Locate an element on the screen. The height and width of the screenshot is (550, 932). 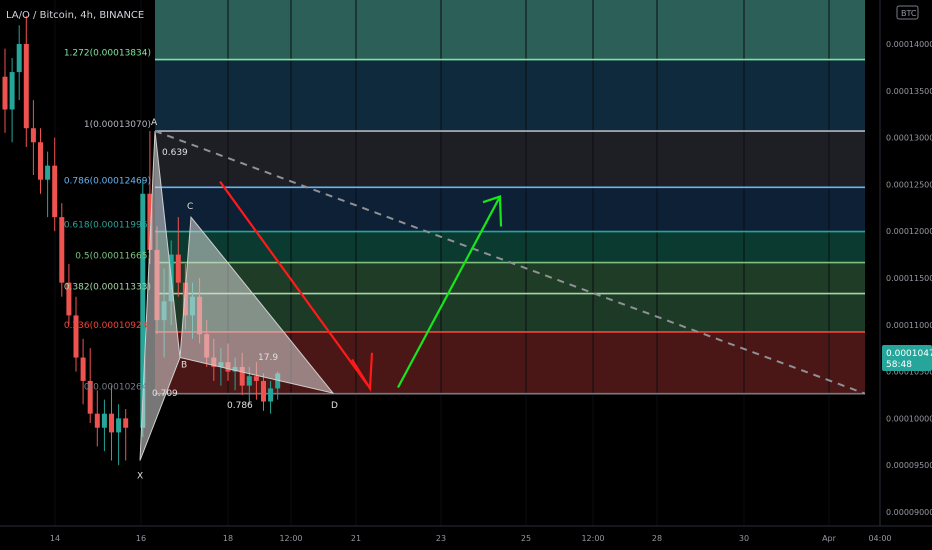
fib-level-label: 0(0.00010264) is located at coordinates (117, 388).